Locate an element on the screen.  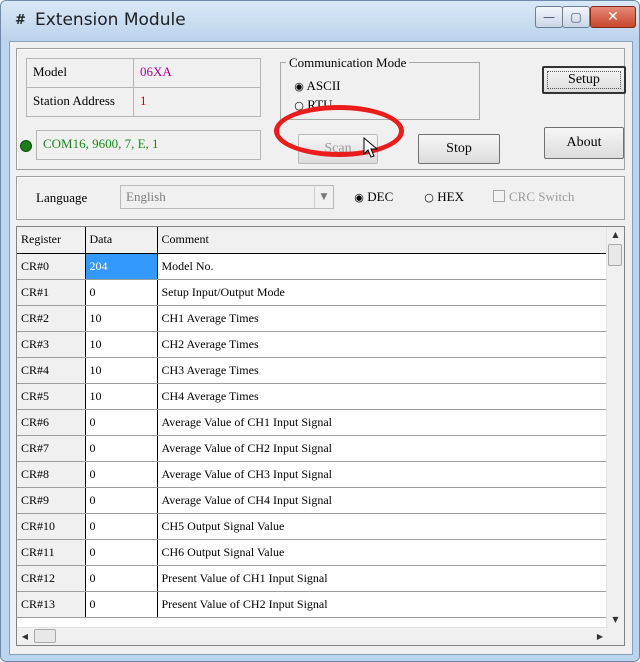
table-row: CR#9 0 Average Value of CH4 Input Signal is located at coordinates (313, 500).